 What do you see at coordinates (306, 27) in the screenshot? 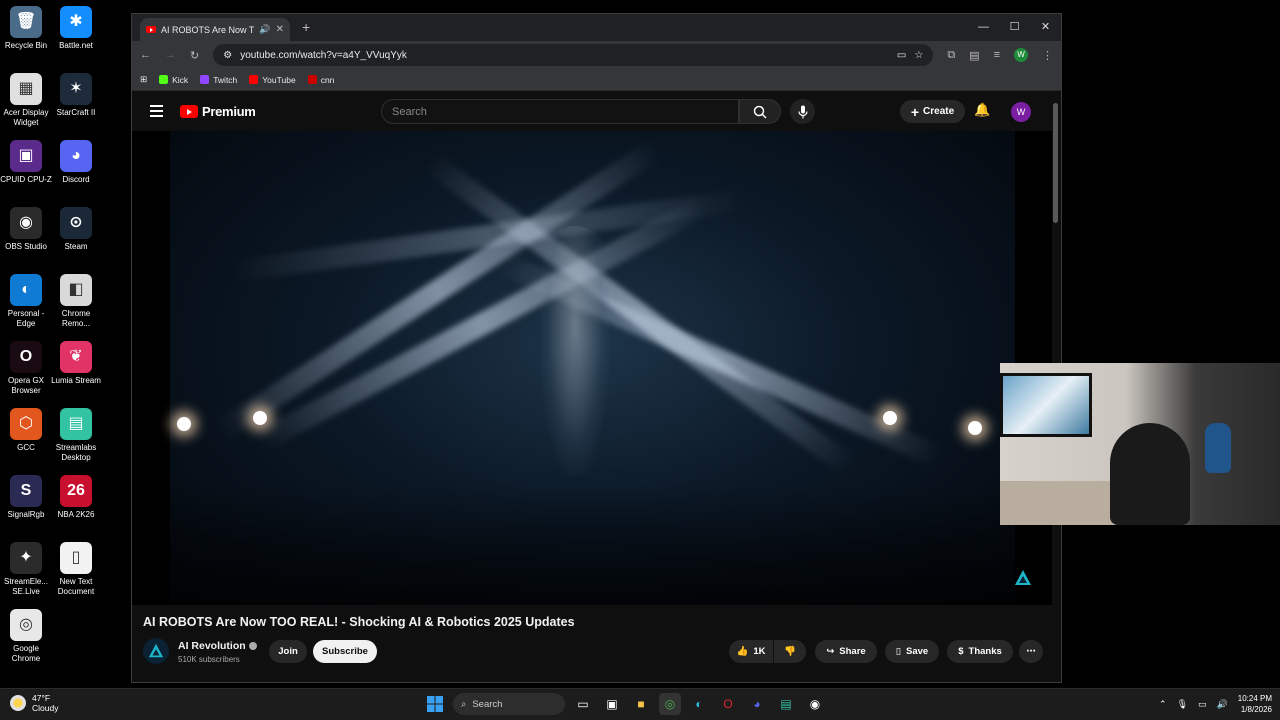
I see `new-tab-button: +` at bounding box center [306, 27].